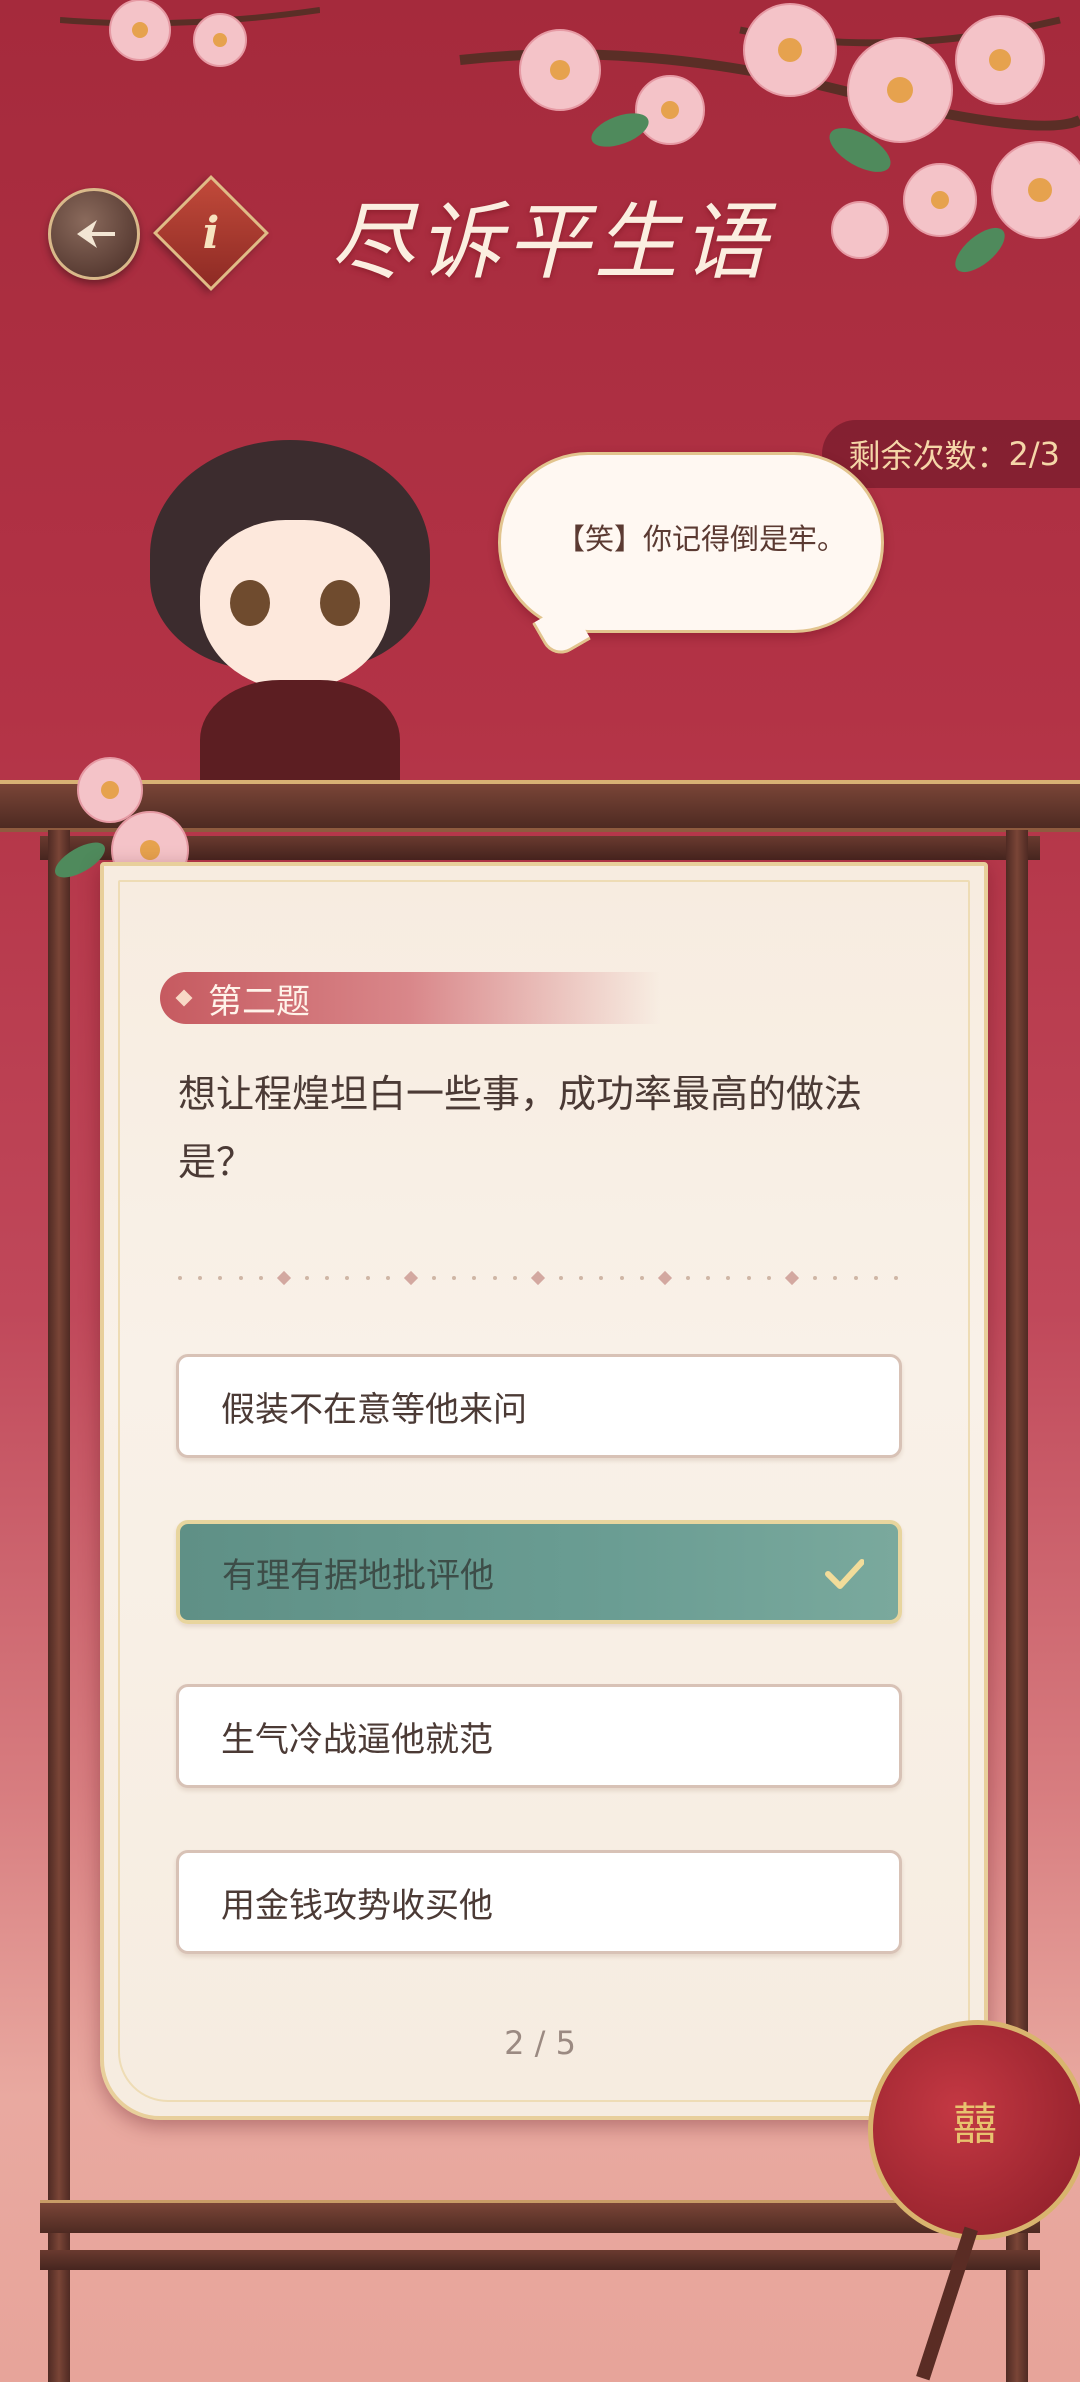  I want to click on page-title: 尽诉平生语, so click(550, 242).